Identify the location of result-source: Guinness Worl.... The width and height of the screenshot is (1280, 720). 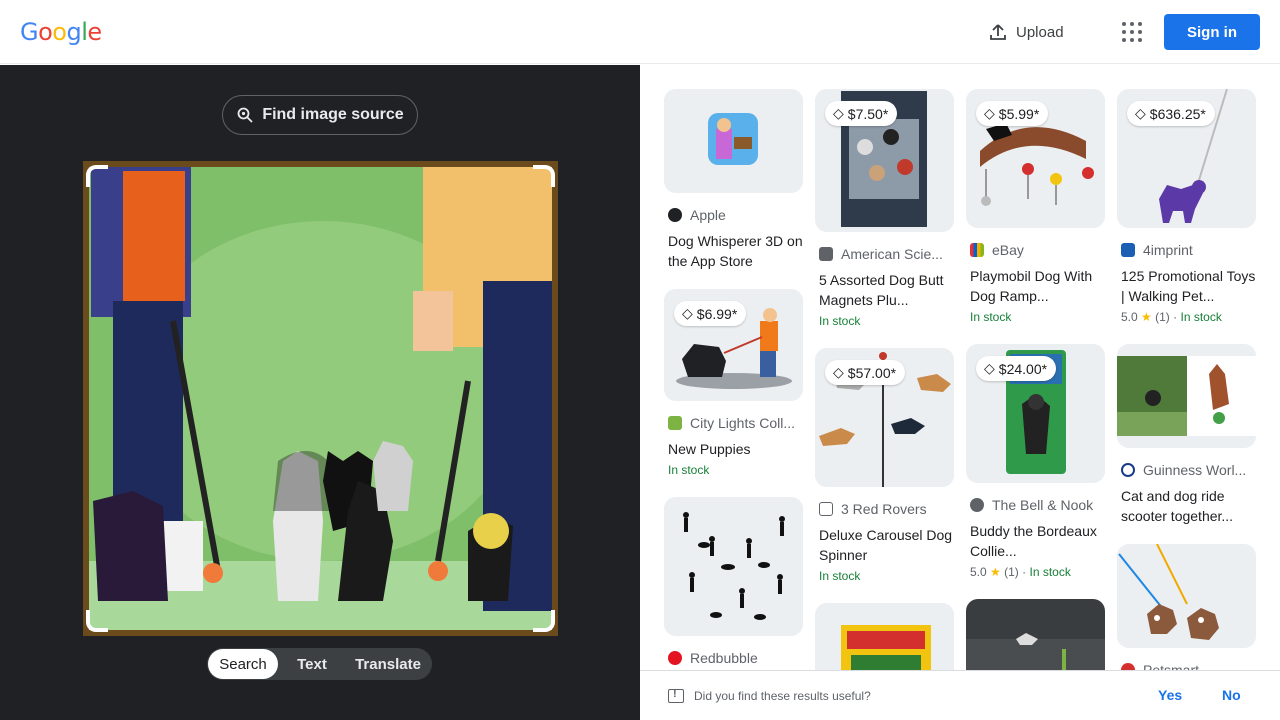
(1186, 470).